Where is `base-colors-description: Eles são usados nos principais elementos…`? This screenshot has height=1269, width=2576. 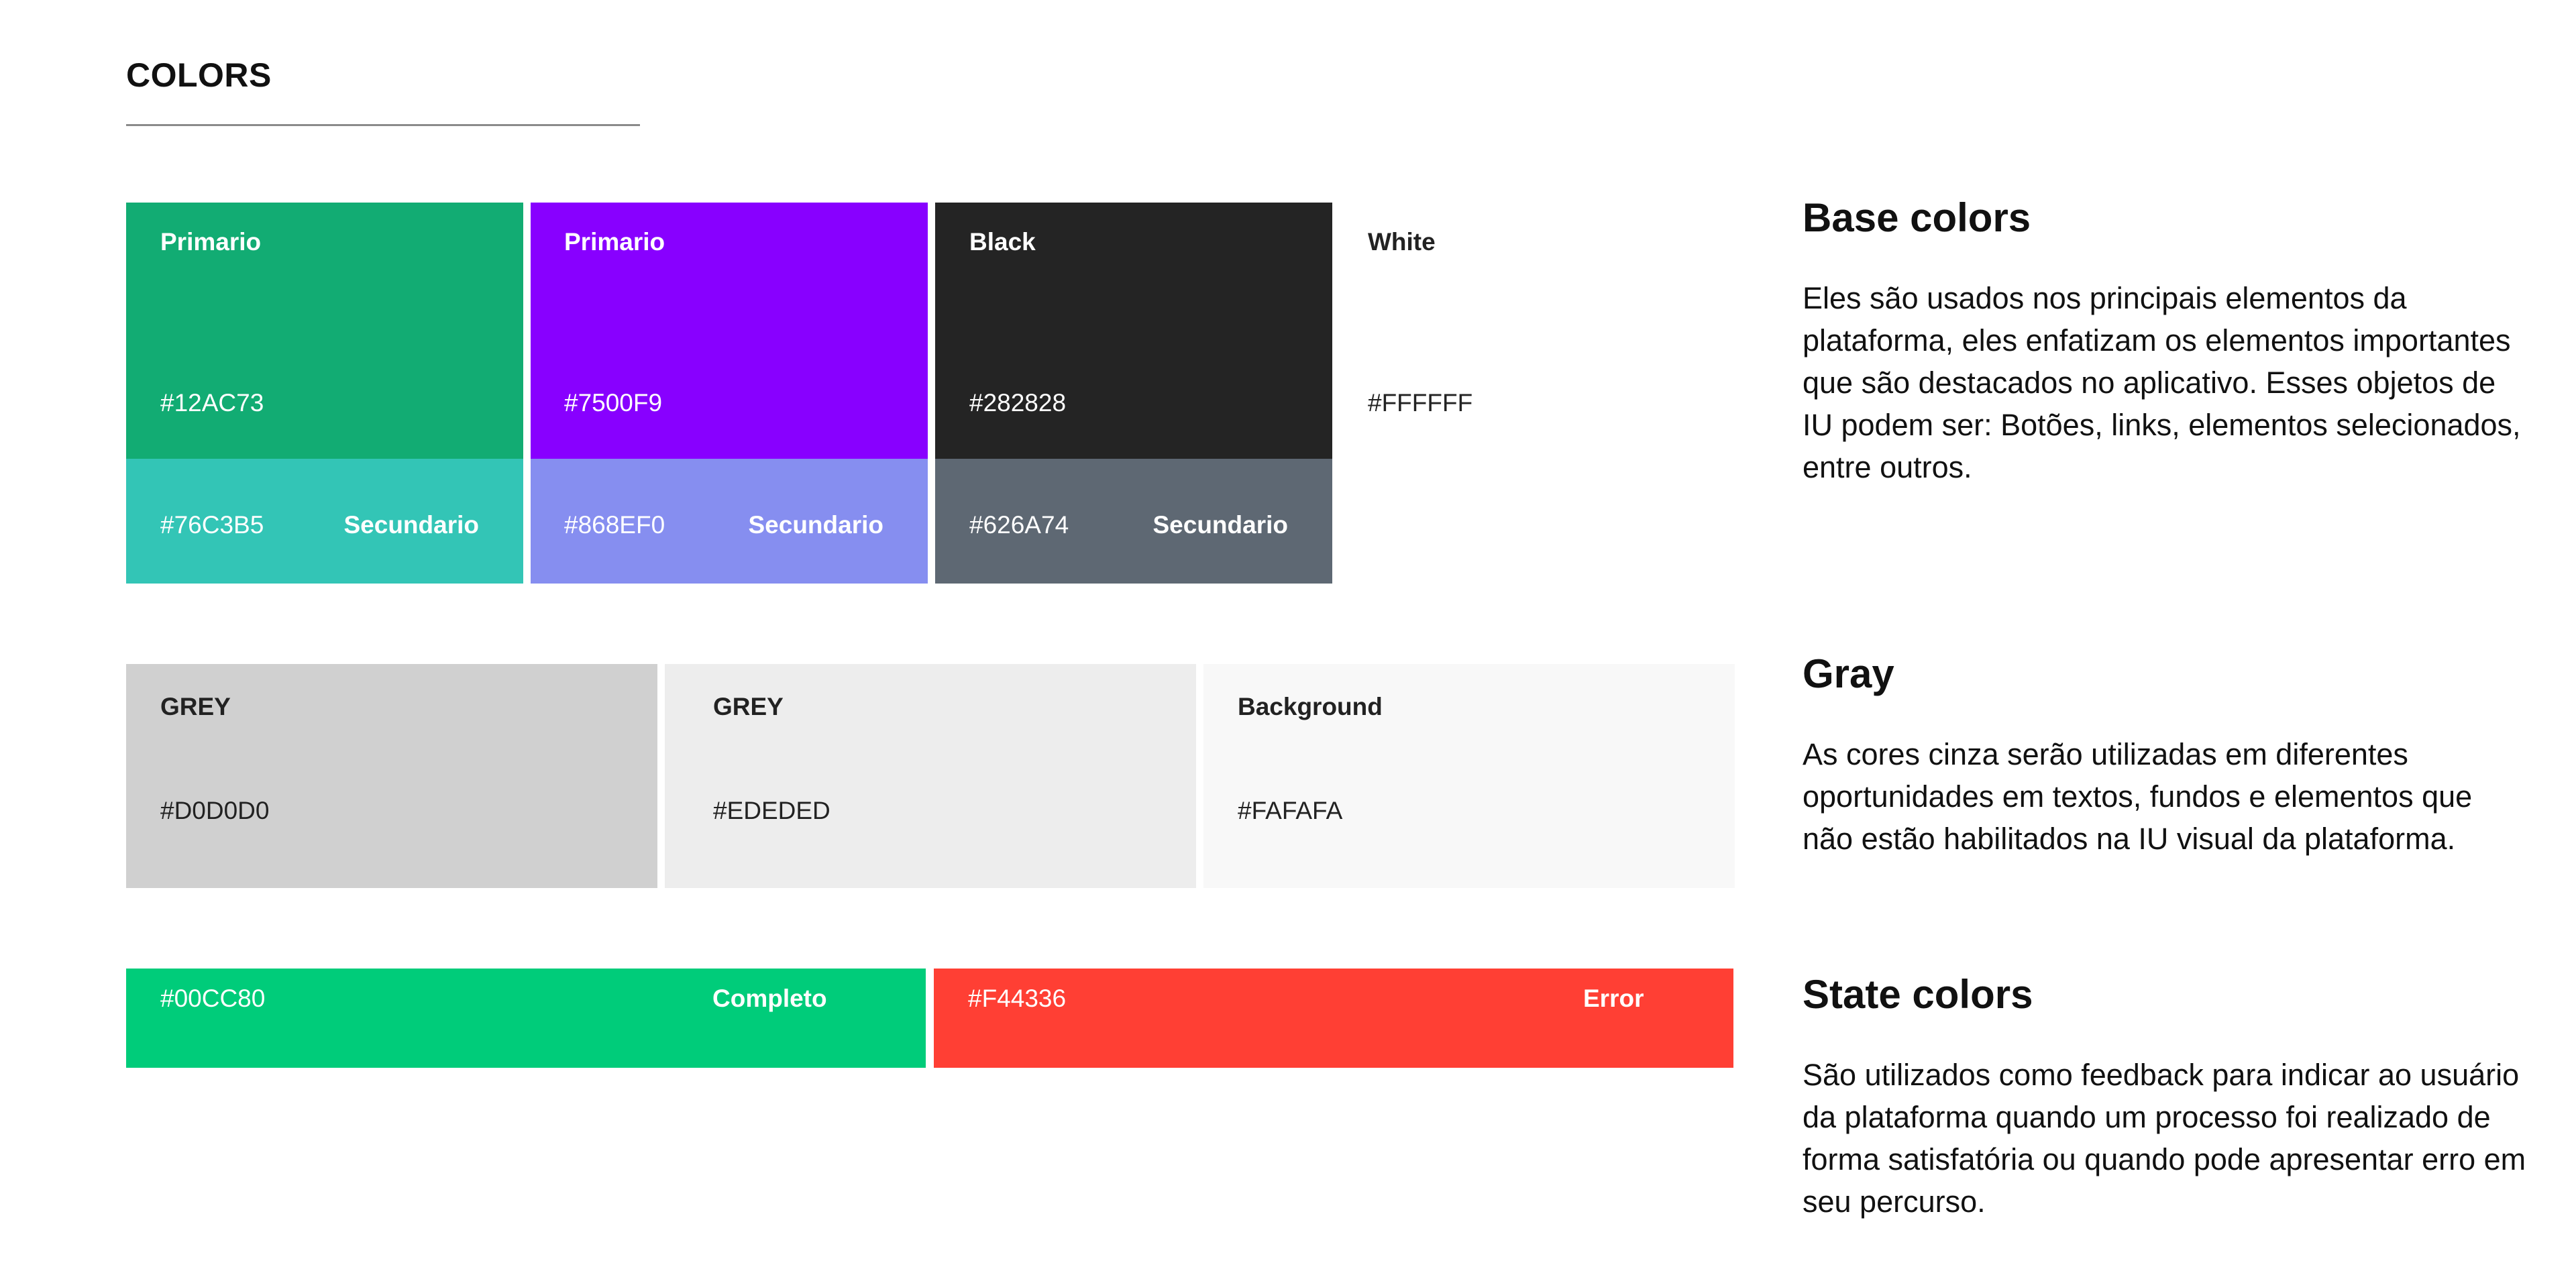
base-colors-description: Eles são usados nos principais elementos… is located at coordinates (2162, 382).